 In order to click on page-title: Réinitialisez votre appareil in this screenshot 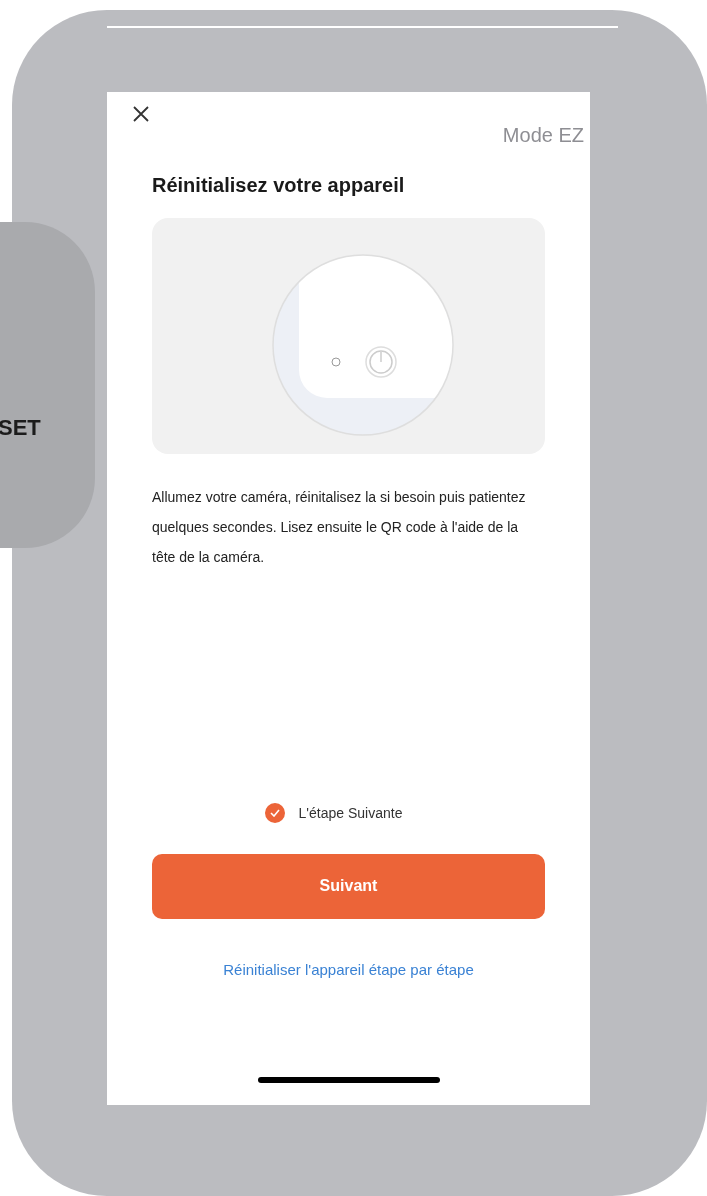, I will do `click(279, 185)`.